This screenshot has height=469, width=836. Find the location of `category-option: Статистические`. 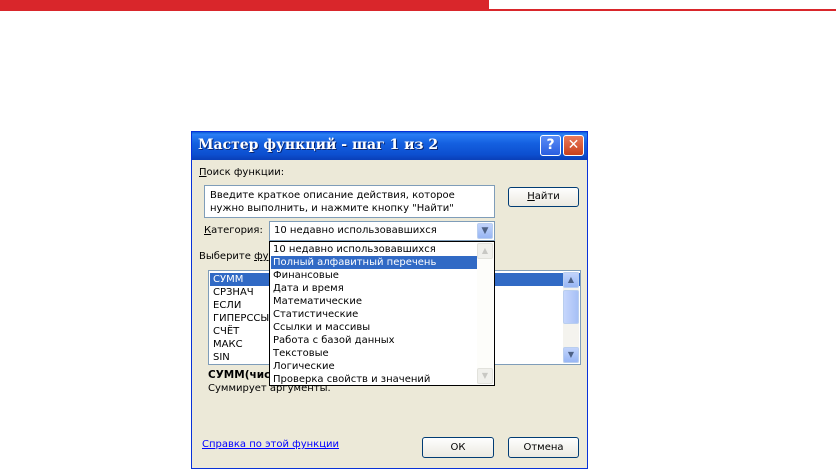

category-option: Статистические is located at coordinates (374, 314).